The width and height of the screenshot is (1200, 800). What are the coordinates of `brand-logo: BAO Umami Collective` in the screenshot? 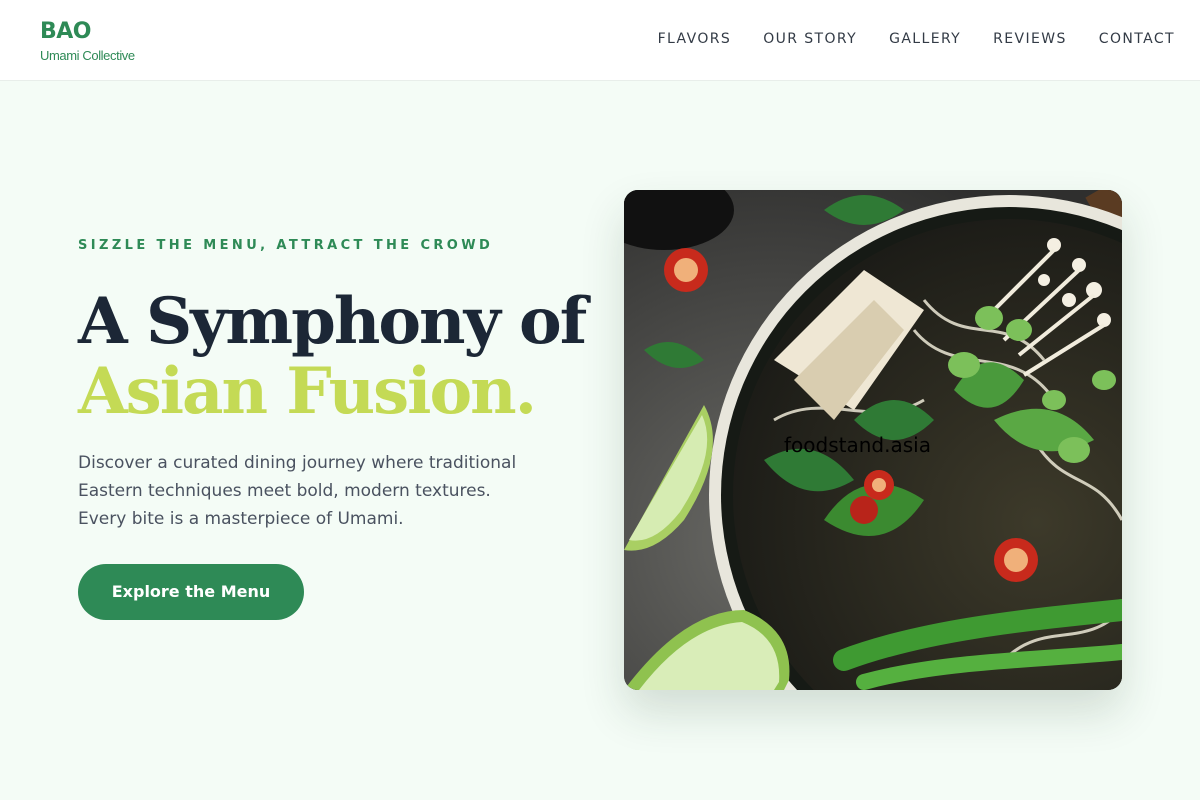 It's located at (87, 41).